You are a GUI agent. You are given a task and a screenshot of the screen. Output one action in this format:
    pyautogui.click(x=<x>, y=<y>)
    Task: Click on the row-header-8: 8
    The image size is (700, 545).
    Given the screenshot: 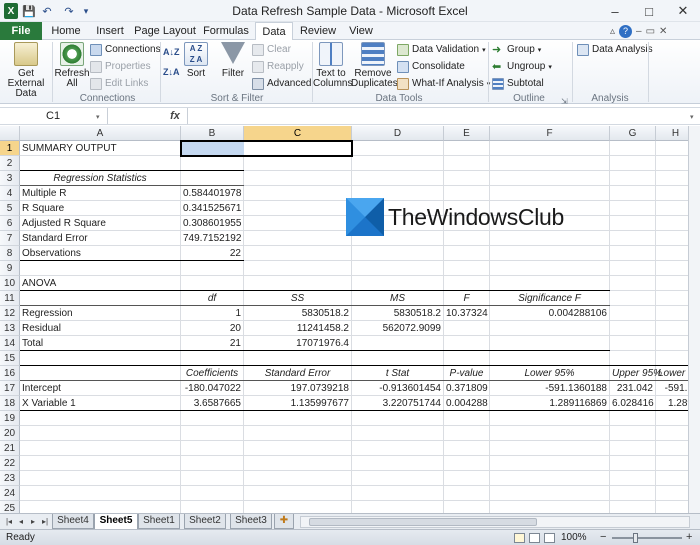 What is the action you would take?
    pyautogui.click(x=10, y=253)
    